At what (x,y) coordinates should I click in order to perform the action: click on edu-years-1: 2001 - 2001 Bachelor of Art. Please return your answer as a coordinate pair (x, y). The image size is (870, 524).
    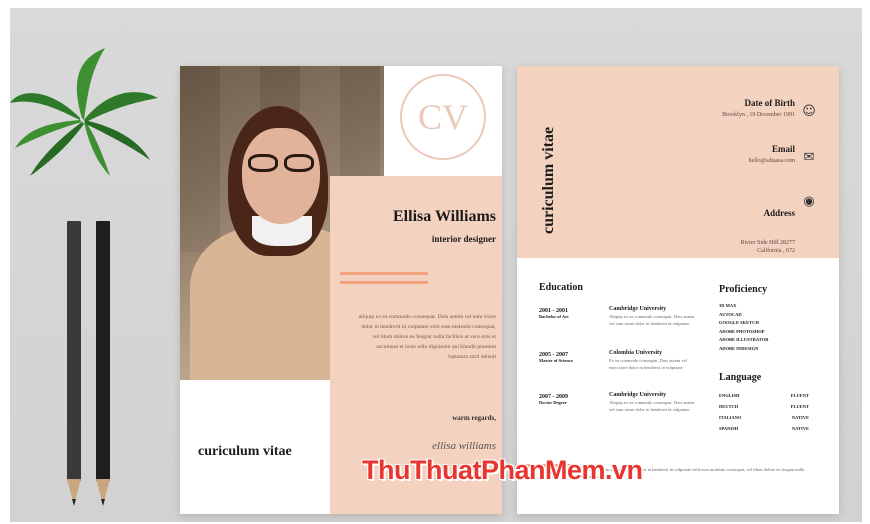
    Looking at the image, I should click on (554, 313).